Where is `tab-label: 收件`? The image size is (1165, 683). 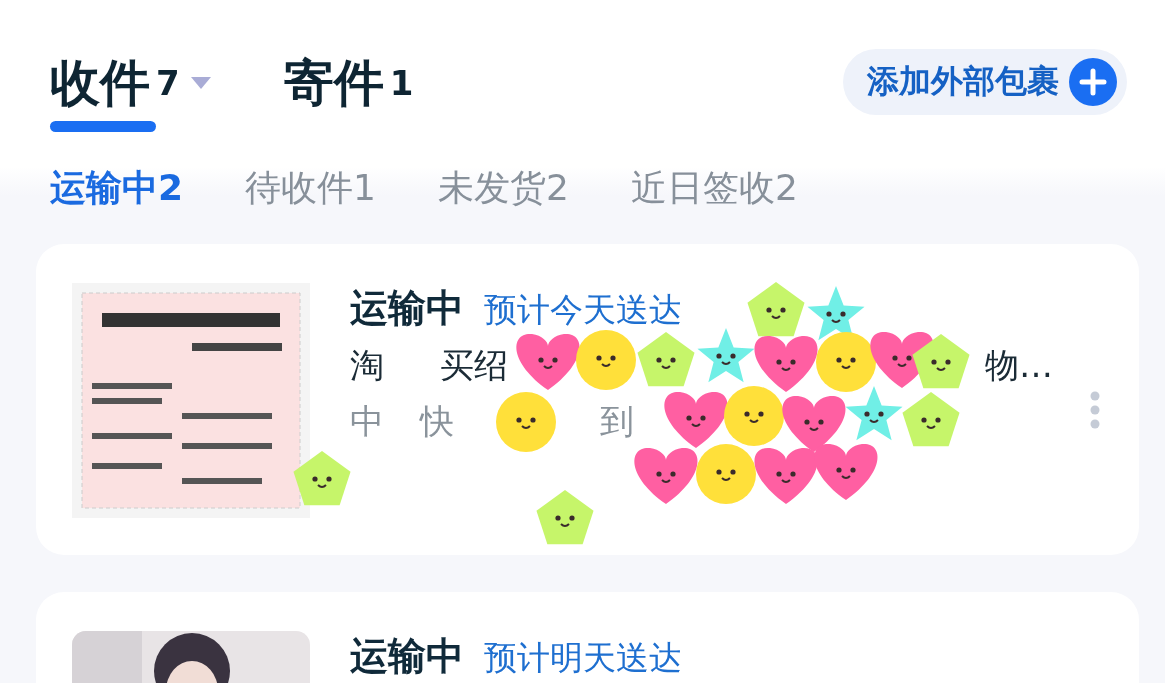
tab-label: 收件 is located at coordinates (100, 83).